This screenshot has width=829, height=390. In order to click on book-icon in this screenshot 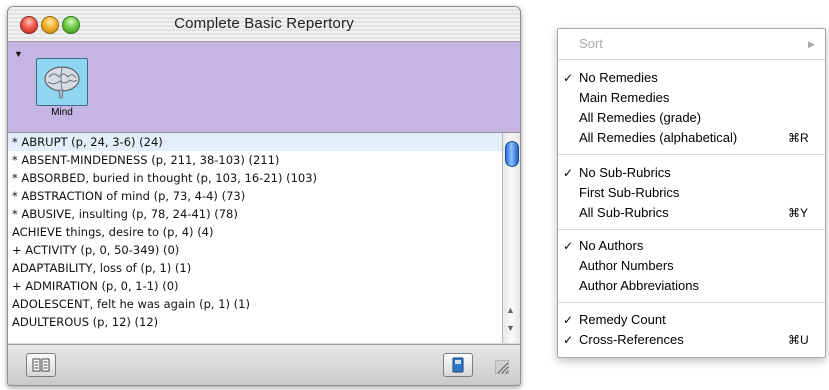, I will do `click(458, 365)`.